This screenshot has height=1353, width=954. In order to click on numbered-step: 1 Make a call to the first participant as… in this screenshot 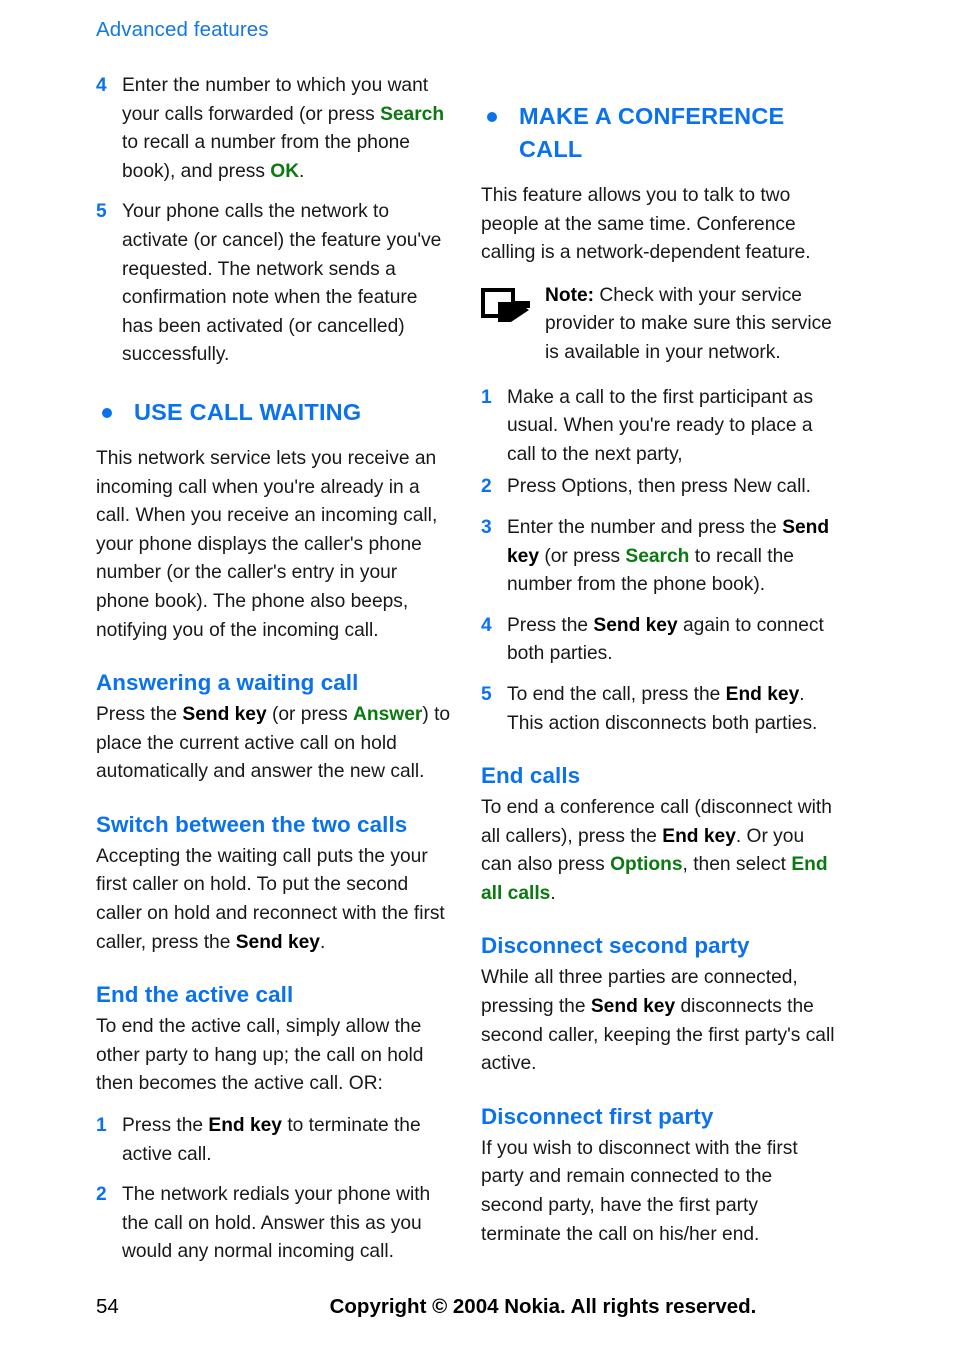, I will do `click(658, 427)`.